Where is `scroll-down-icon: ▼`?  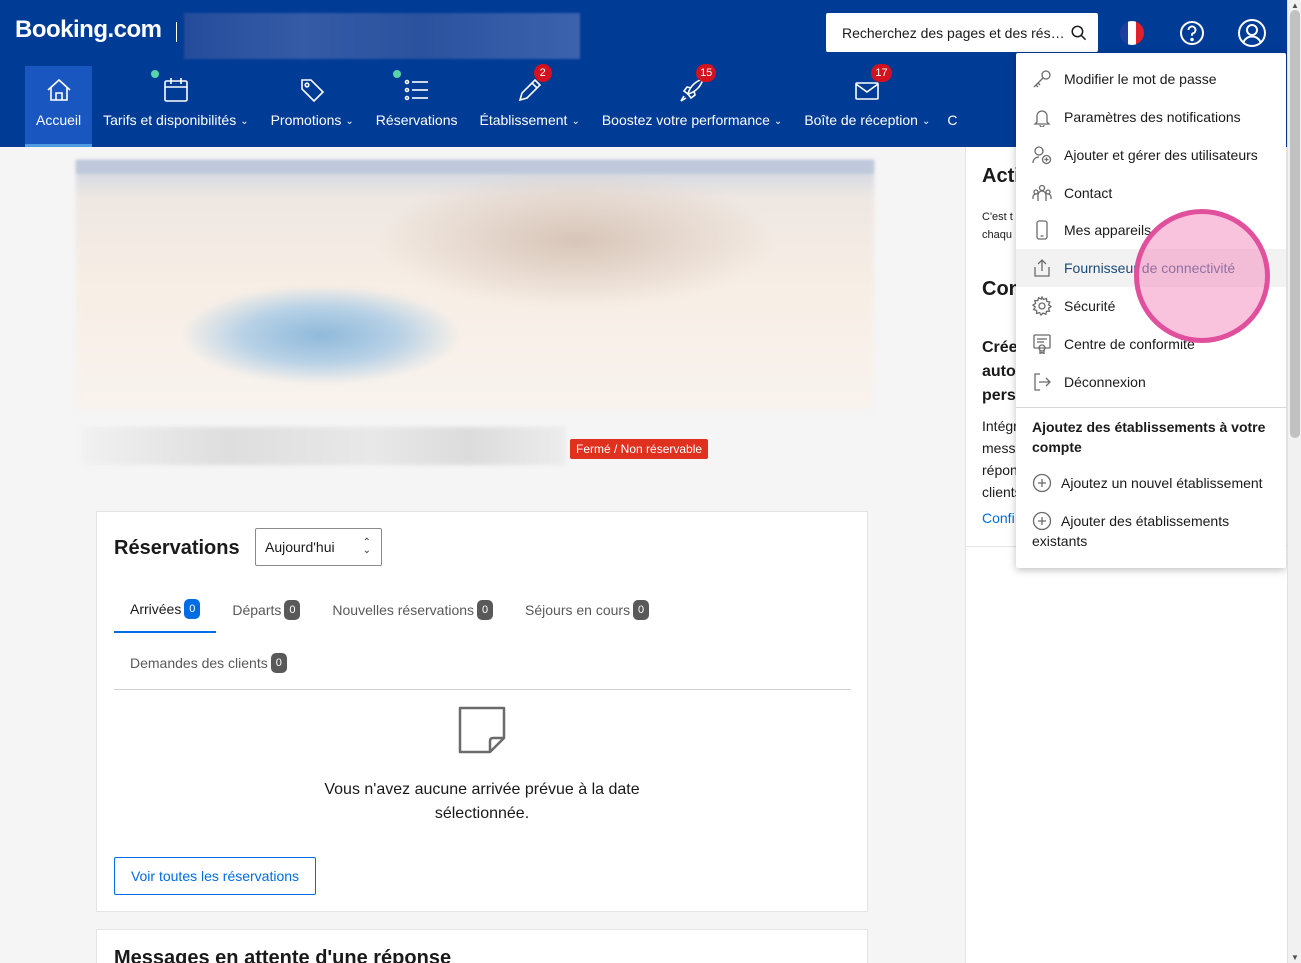
scroll-down-icon: ▼ is located at coordinates (1295, 957).